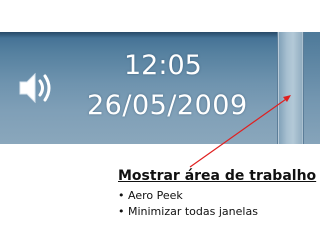 The width and height of the screenshot is (320, 240). Describe the element at coordinates (290, 88) in the screenshot. I see `show-desktop-button` at that location.